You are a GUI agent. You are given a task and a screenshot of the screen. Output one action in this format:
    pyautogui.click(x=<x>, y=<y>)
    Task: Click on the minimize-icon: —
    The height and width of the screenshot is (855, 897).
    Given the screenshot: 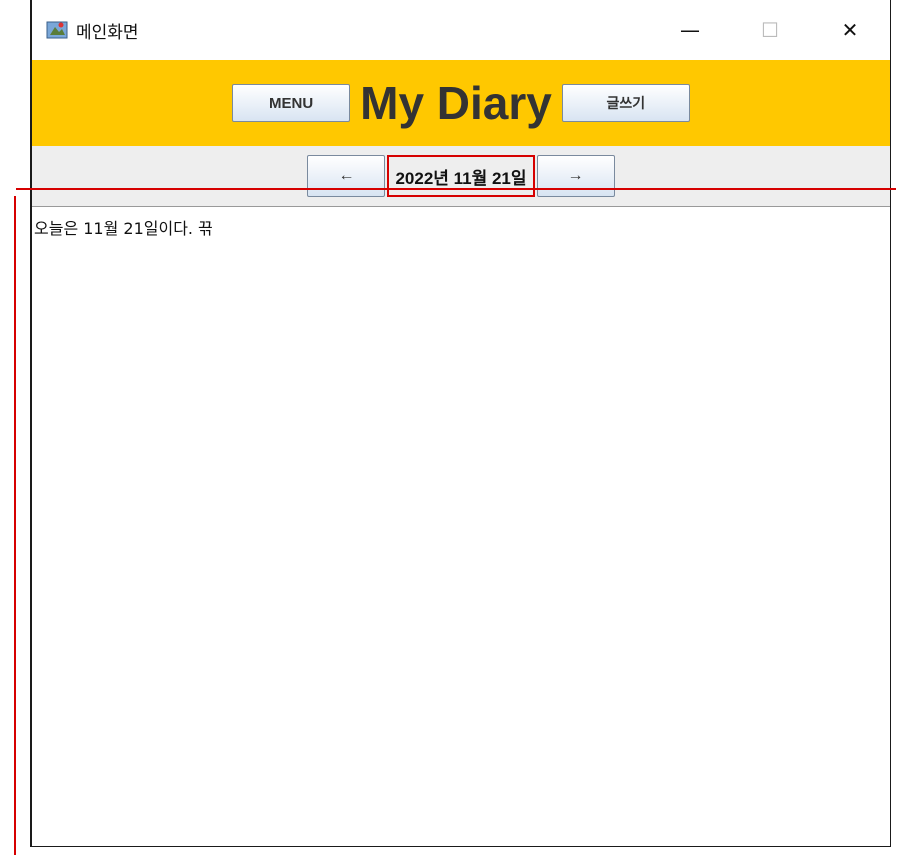 What is the action you would take?
    pyautogui.click(x=690, y=30)
    